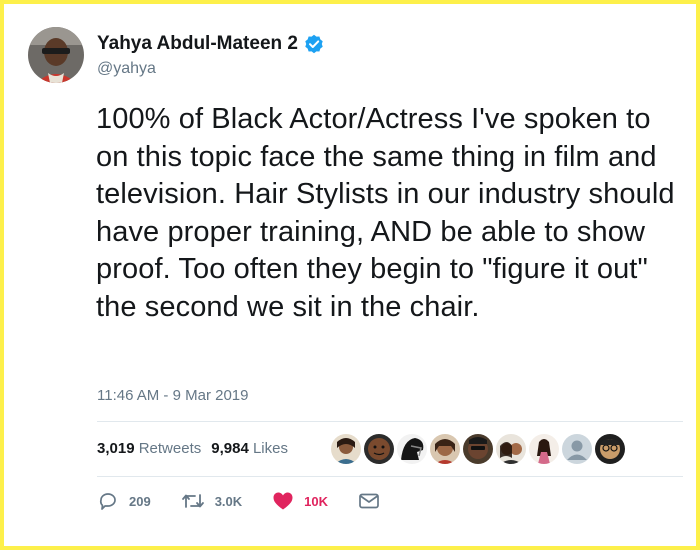 The width and height of the screenshot is (700, 550). What do you see at coordinates (270, 448) in the screenshot?
I see `likes-label: Likes` at bounding box center [270, 448].